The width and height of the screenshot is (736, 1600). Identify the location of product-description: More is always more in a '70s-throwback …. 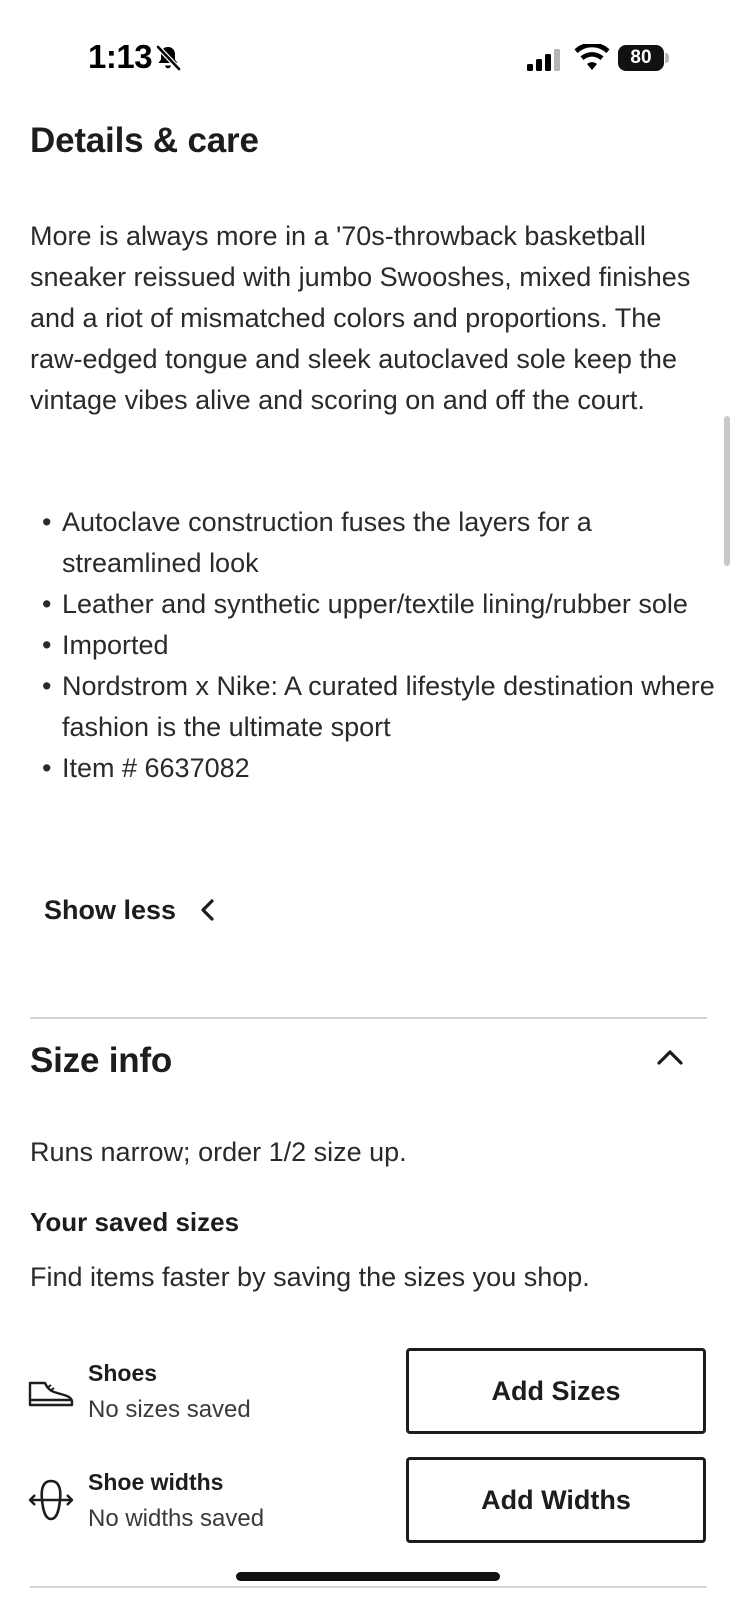
(360, 318).